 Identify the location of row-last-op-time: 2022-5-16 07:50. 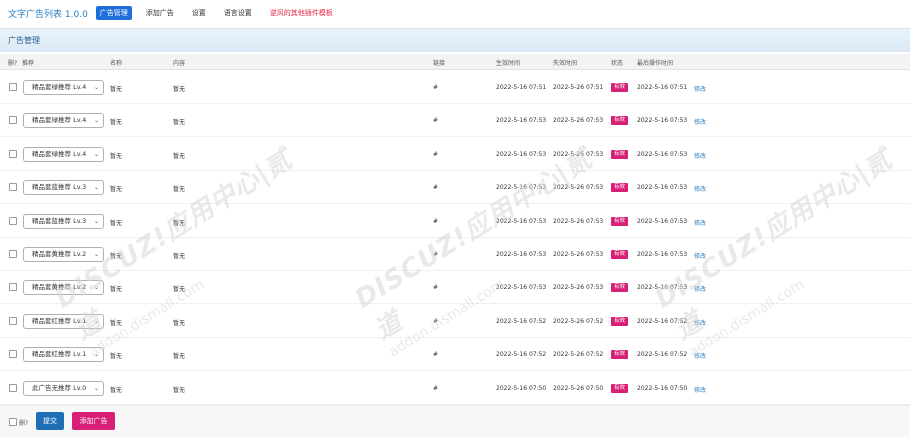
(662, 388).